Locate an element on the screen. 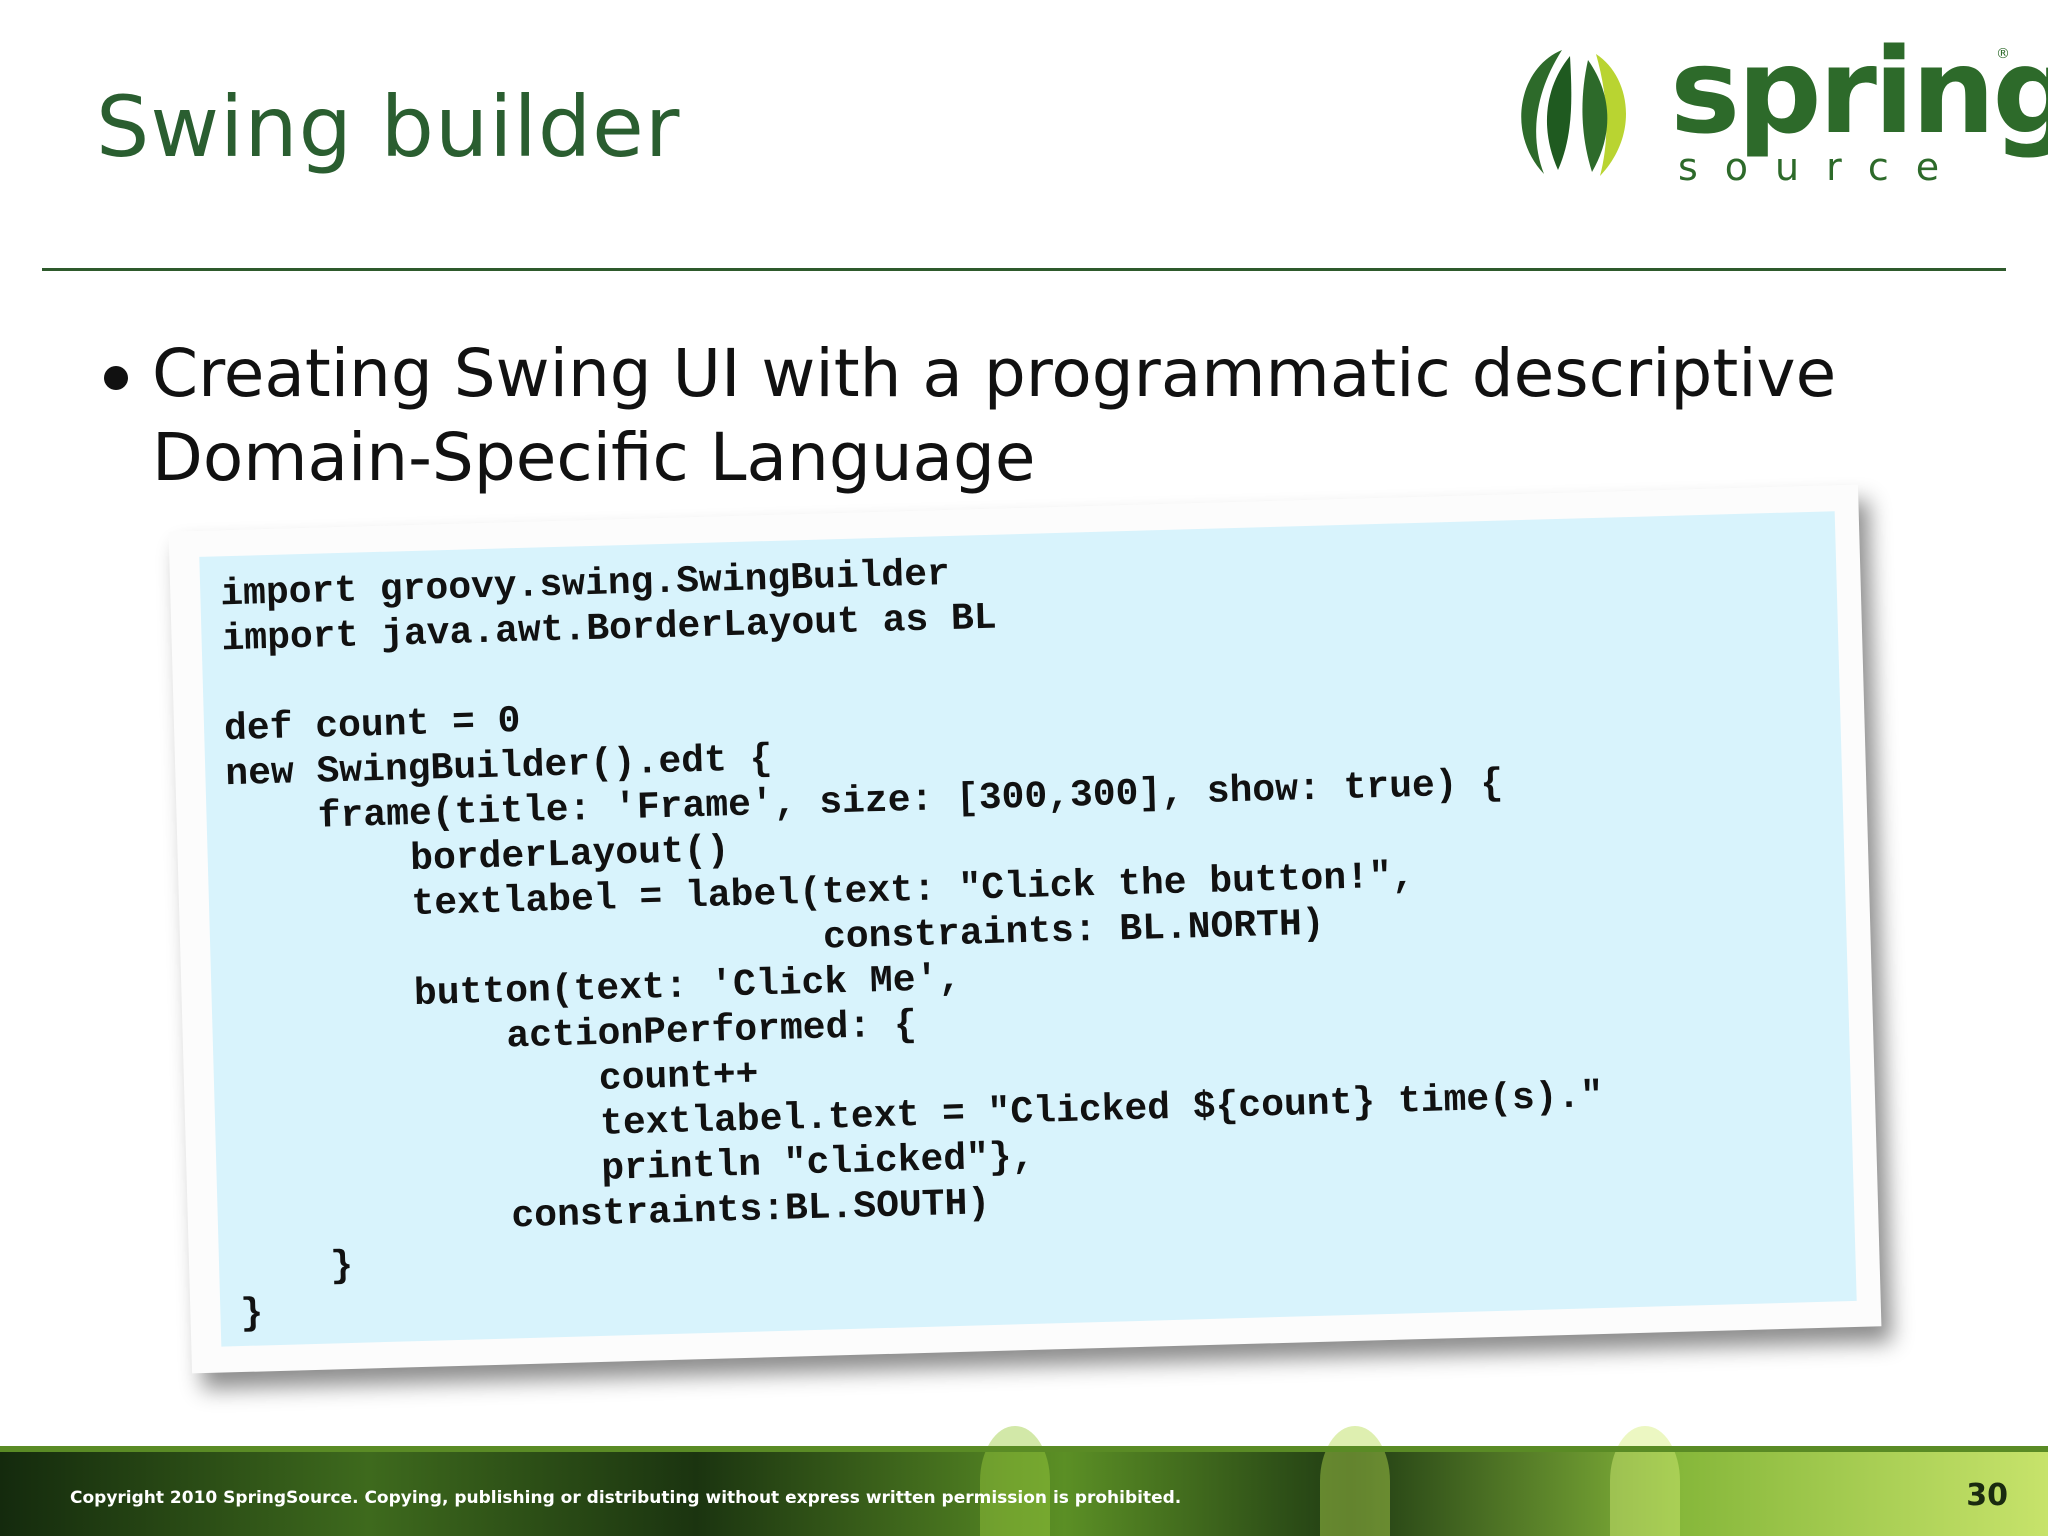 This screenshot has width=2048, height=1536. title-divider is located at coordinates (1024, 269).